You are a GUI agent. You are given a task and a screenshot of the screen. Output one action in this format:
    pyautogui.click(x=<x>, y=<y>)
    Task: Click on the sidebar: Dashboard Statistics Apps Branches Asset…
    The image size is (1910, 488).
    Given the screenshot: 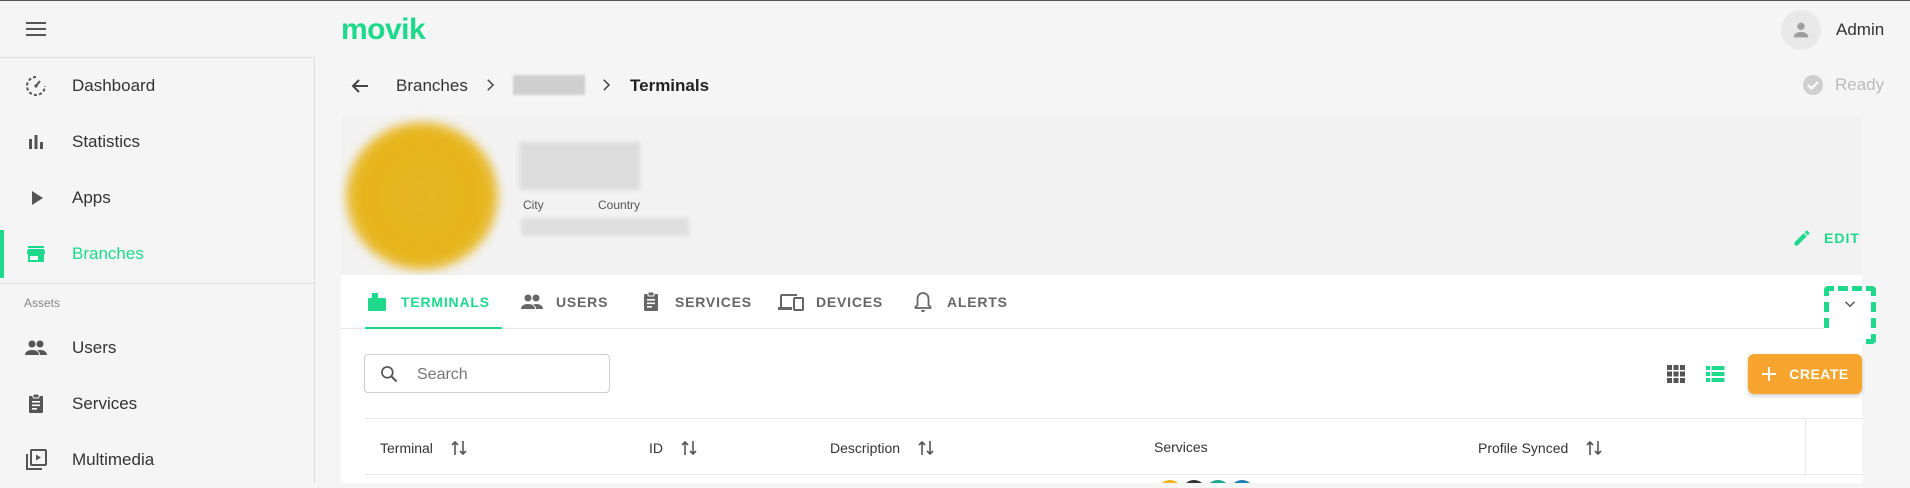 What is the action you would take?
    pyautogui.click(x=157, y=270)
    